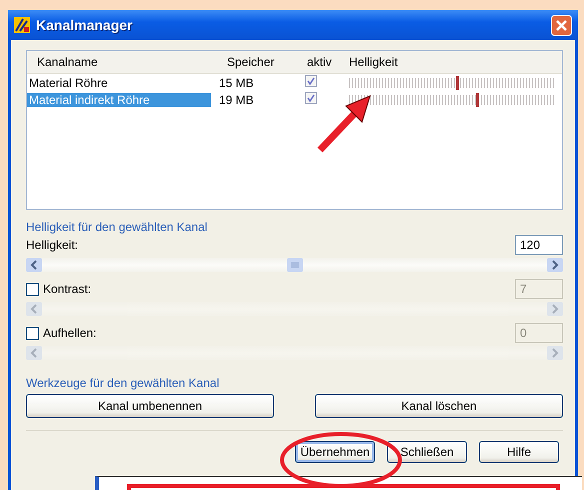 The height and width of the screenshot is (490, 584). I want to click on window-title: Kanalmanager, so click(84, 25).